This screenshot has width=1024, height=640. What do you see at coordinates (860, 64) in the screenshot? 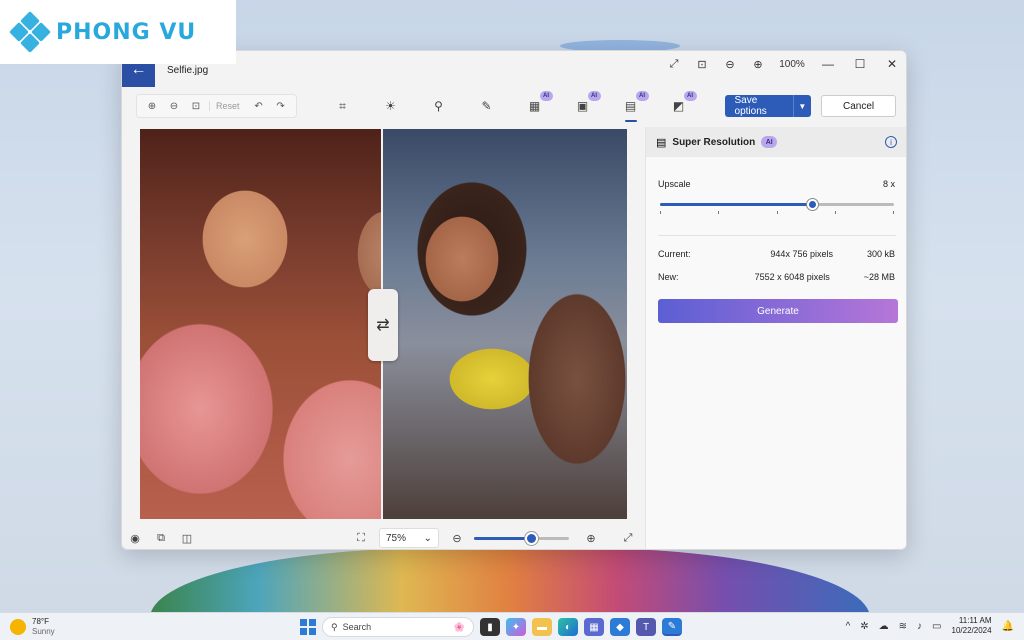
I see `maximize-button: ☐` at bounding box center [860, 64].